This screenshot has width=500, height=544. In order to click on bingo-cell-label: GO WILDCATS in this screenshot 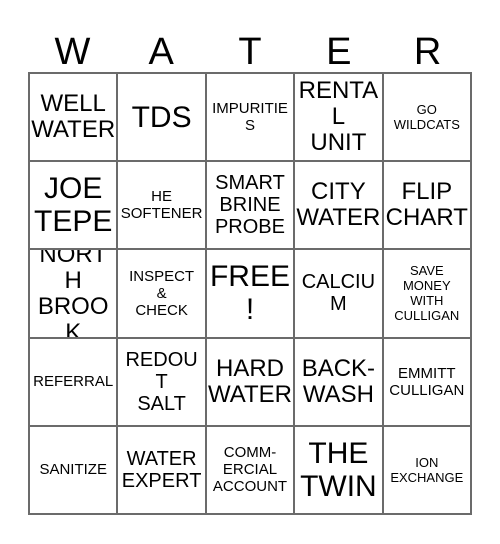, I will do `click(426, 117)`.